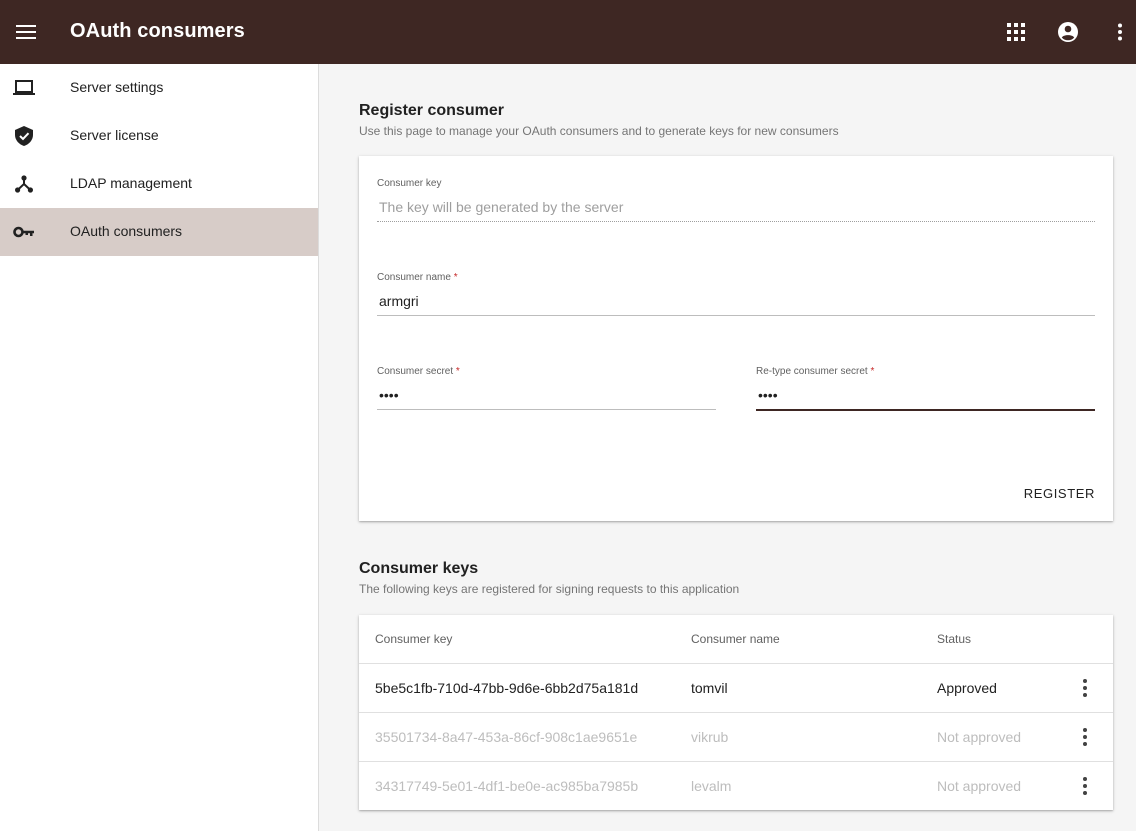 Image resolution: width=1136 pixels, height=831 pixels. Describe the element at coordinates (431, 110) in the screenshot. I see `register-section-title: Register consumer` at that location.